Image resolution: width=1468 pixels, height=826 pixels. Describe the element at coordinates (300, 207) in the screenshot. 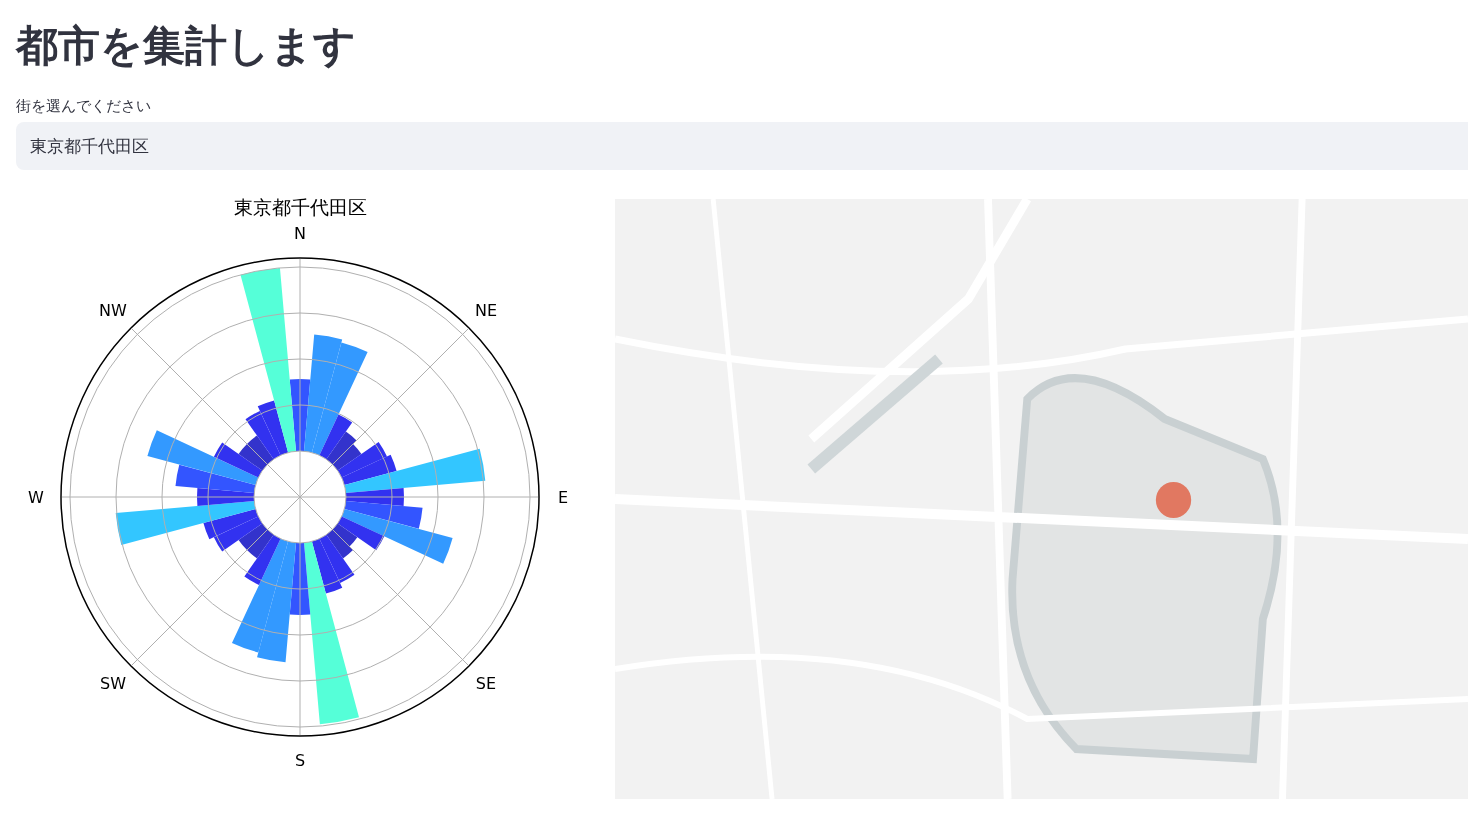

I see `chart-title: 東京都千代田区` at that location.